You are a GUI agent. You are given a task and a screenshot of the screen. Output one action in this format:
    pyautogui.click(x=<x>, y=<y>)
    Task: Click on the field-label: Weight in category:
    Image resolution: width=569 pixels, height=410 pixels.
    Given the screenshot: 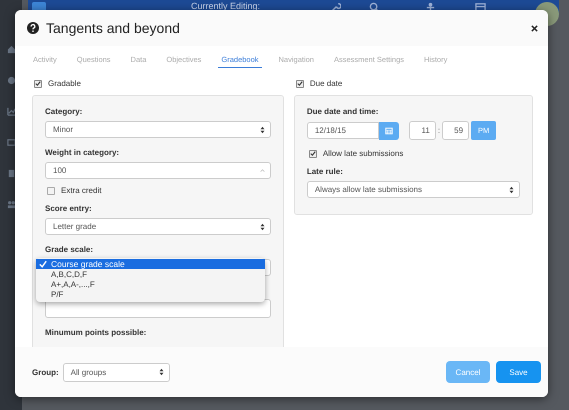 What is the action you would take?
    pyautogui.click(x=82, y=152)
    